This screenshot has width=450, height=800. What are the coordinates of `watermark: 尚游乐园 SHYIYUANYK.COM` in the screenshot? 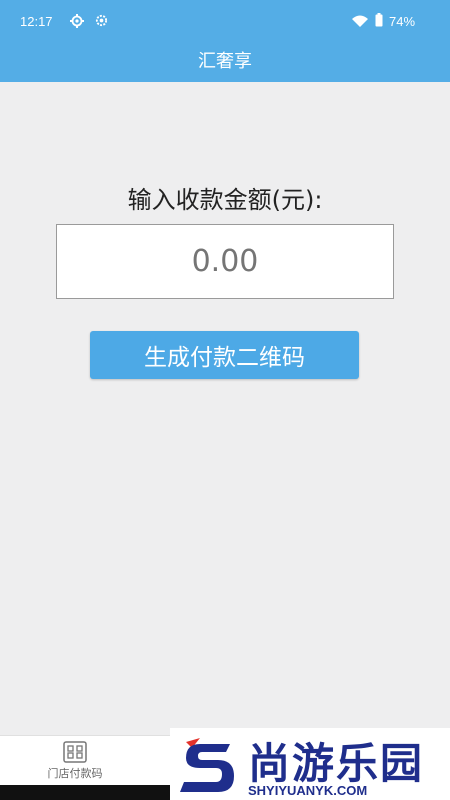 It's located at (310, 764).